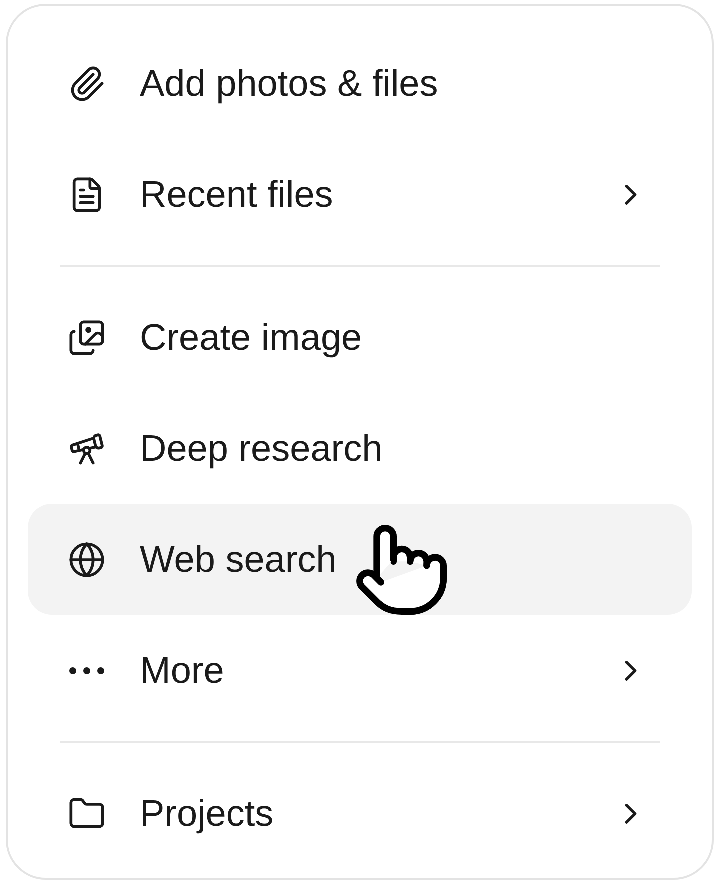 This screenshot has width=716, height=881. I want to click on globe-icon, so click(87, 559).